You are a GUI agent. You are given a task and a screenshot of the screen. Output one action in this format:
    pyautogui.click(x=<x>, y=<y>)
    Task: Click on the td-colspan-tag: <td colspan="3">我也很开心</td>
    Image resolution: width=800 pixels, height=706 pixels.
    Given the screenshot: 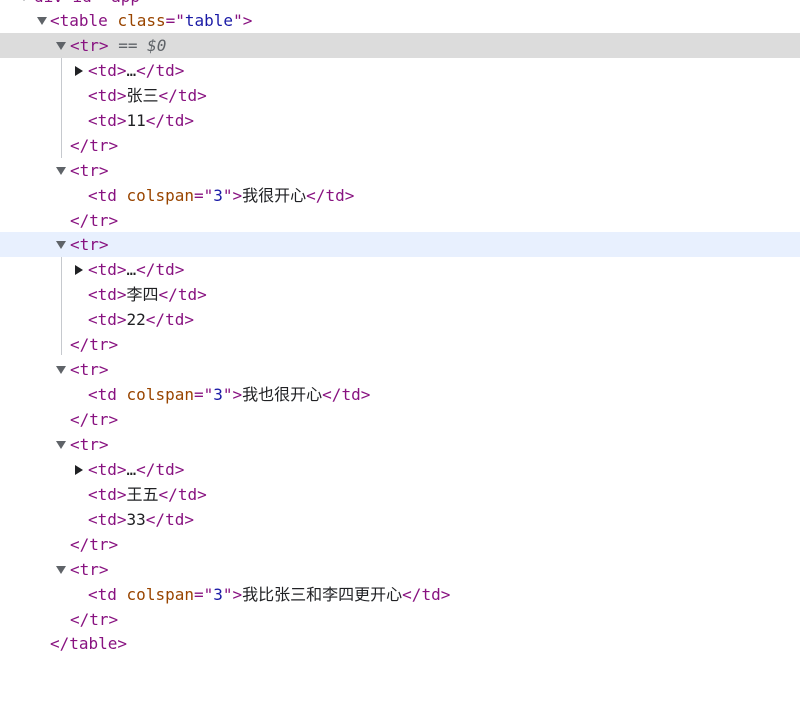 What is the action you would take?
    pyautogui.click(x=229, y=394)
    